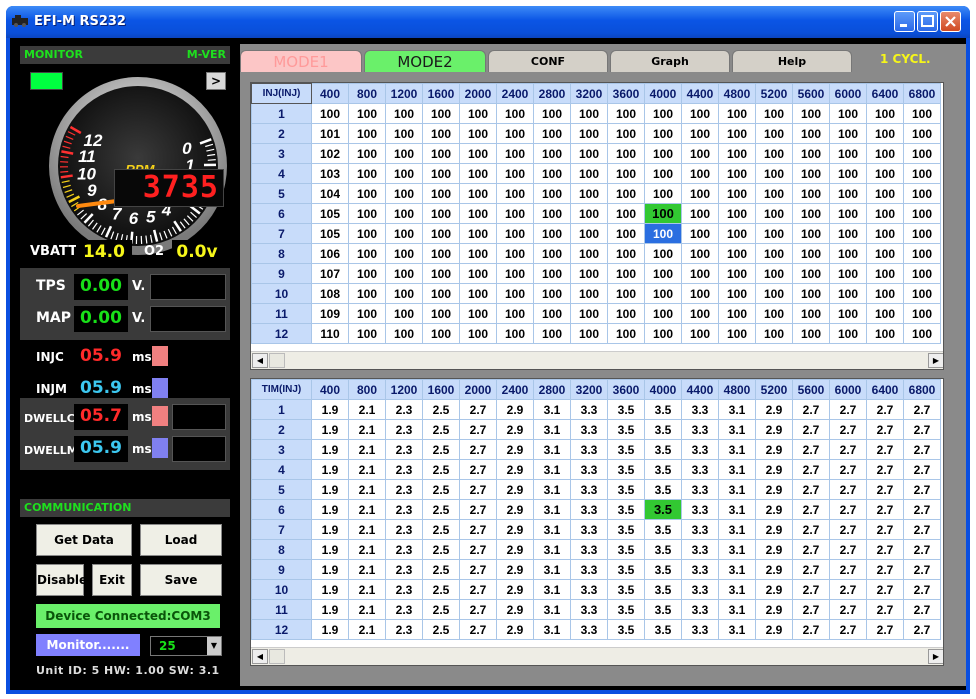  I want to click on tab-help: Help, so click(792, 61).